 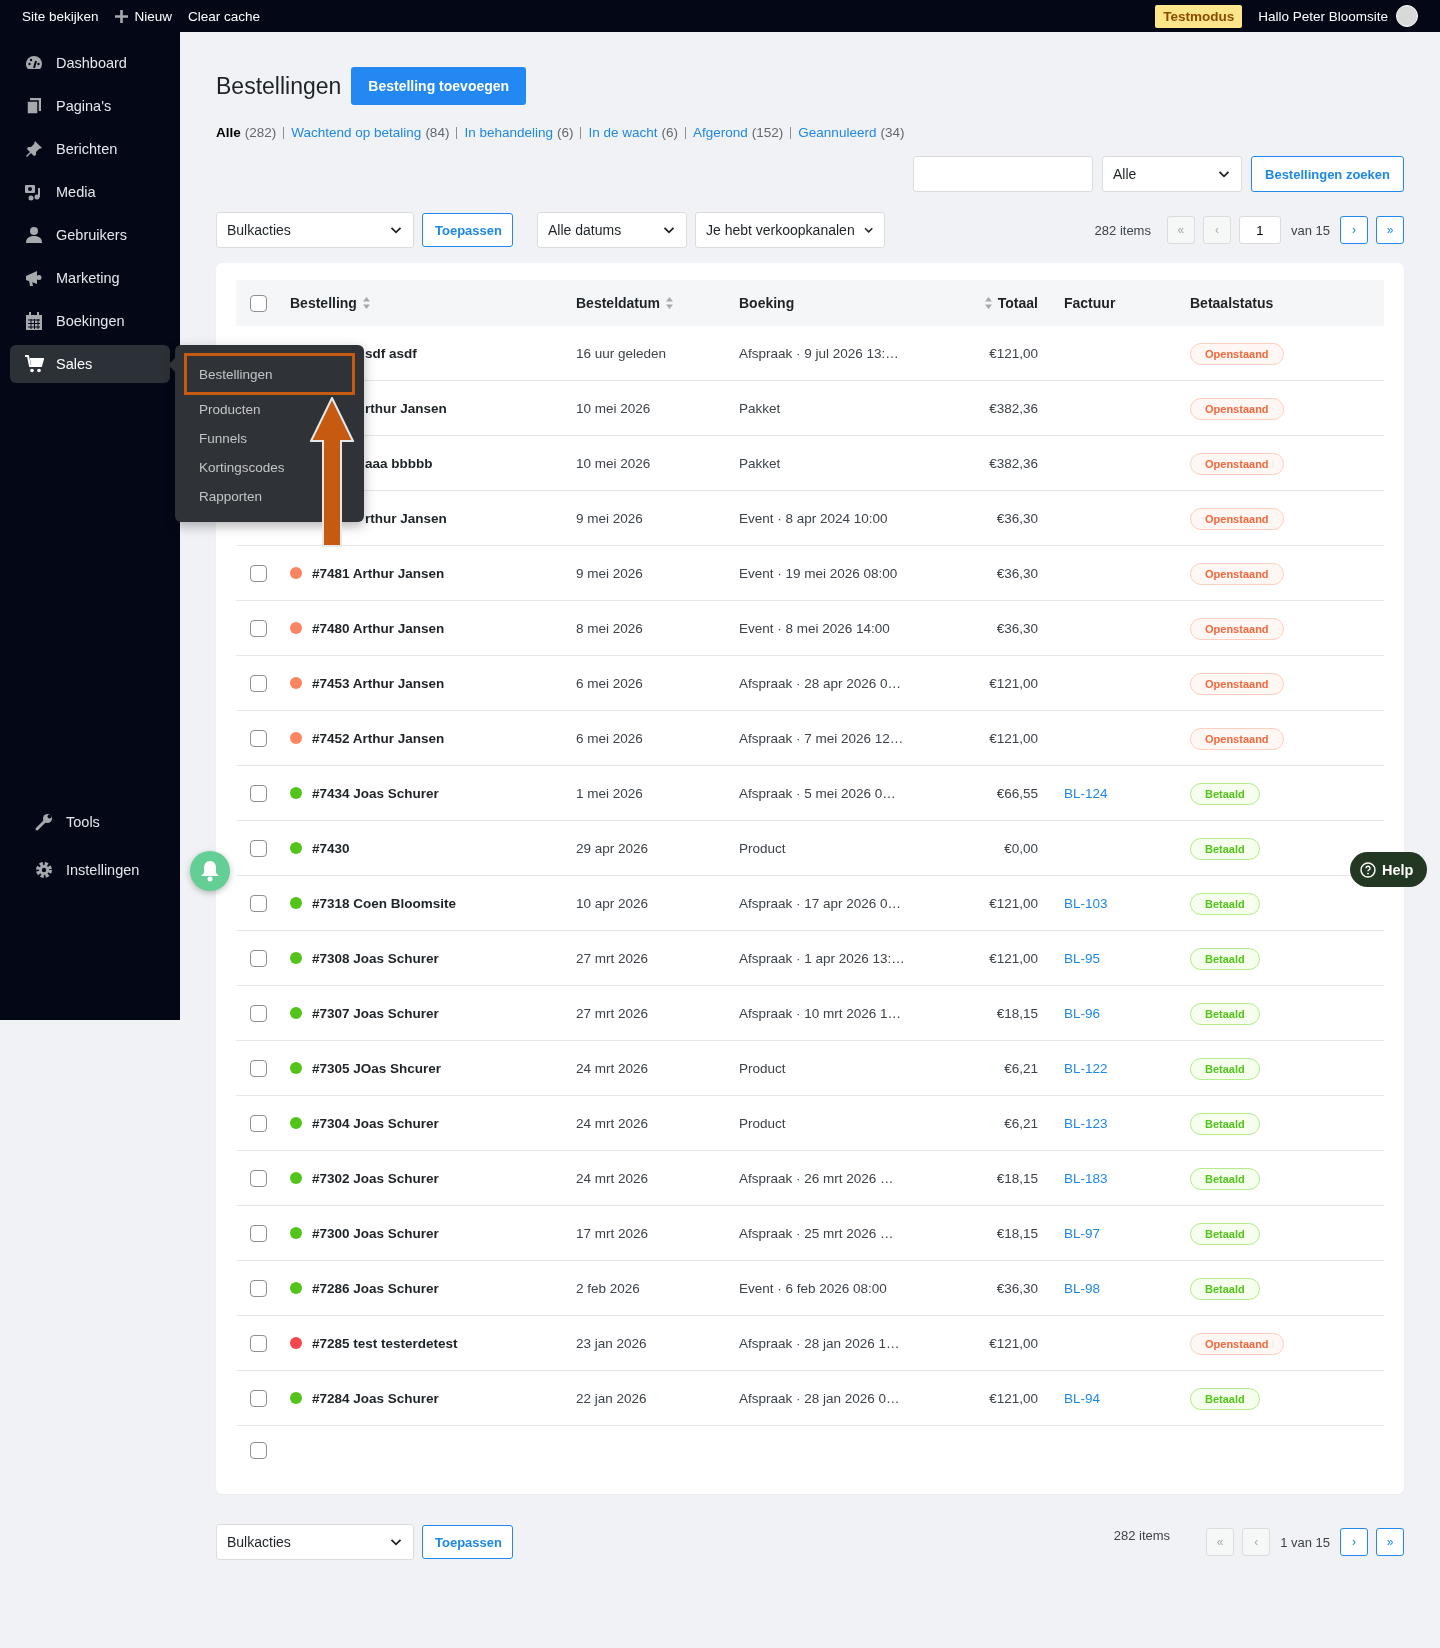 I want to click on submenu-item: Rapporten, so click(x=269, y=496).